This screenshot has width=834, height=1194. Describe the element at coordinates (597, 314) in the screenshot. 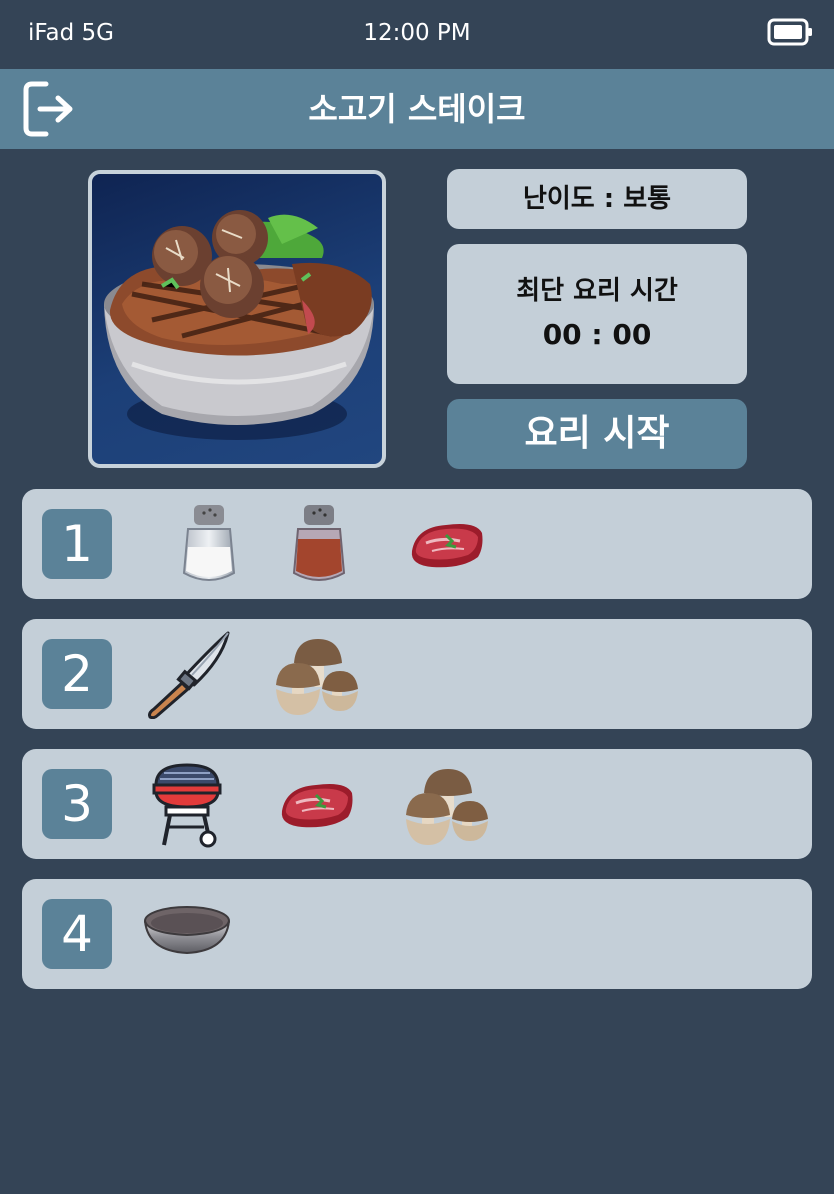

I see `best-time-panel: 최단 요리 시간 00 : 00` at that location.